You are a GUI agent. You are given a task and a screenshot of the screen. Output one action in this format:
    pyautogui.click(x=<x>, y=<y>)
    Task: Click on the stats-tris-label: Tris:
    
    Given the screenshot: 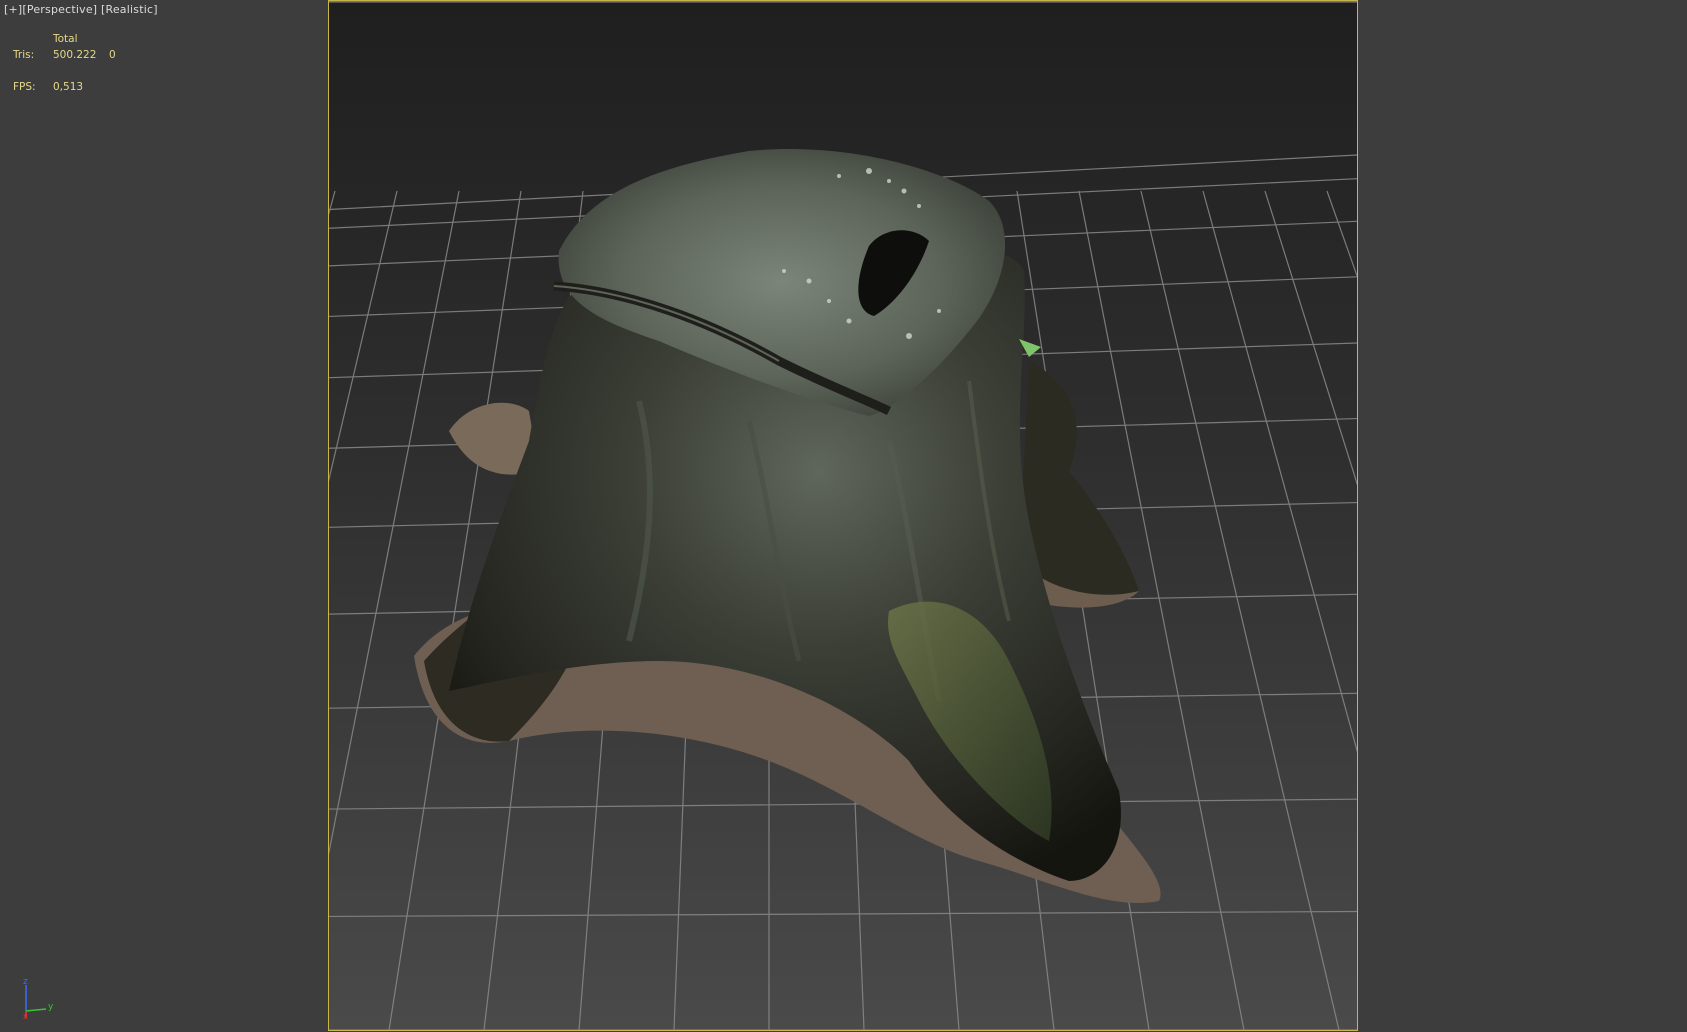 What is the action you would take?
    pyautogui.click(x=24, y=55)
    